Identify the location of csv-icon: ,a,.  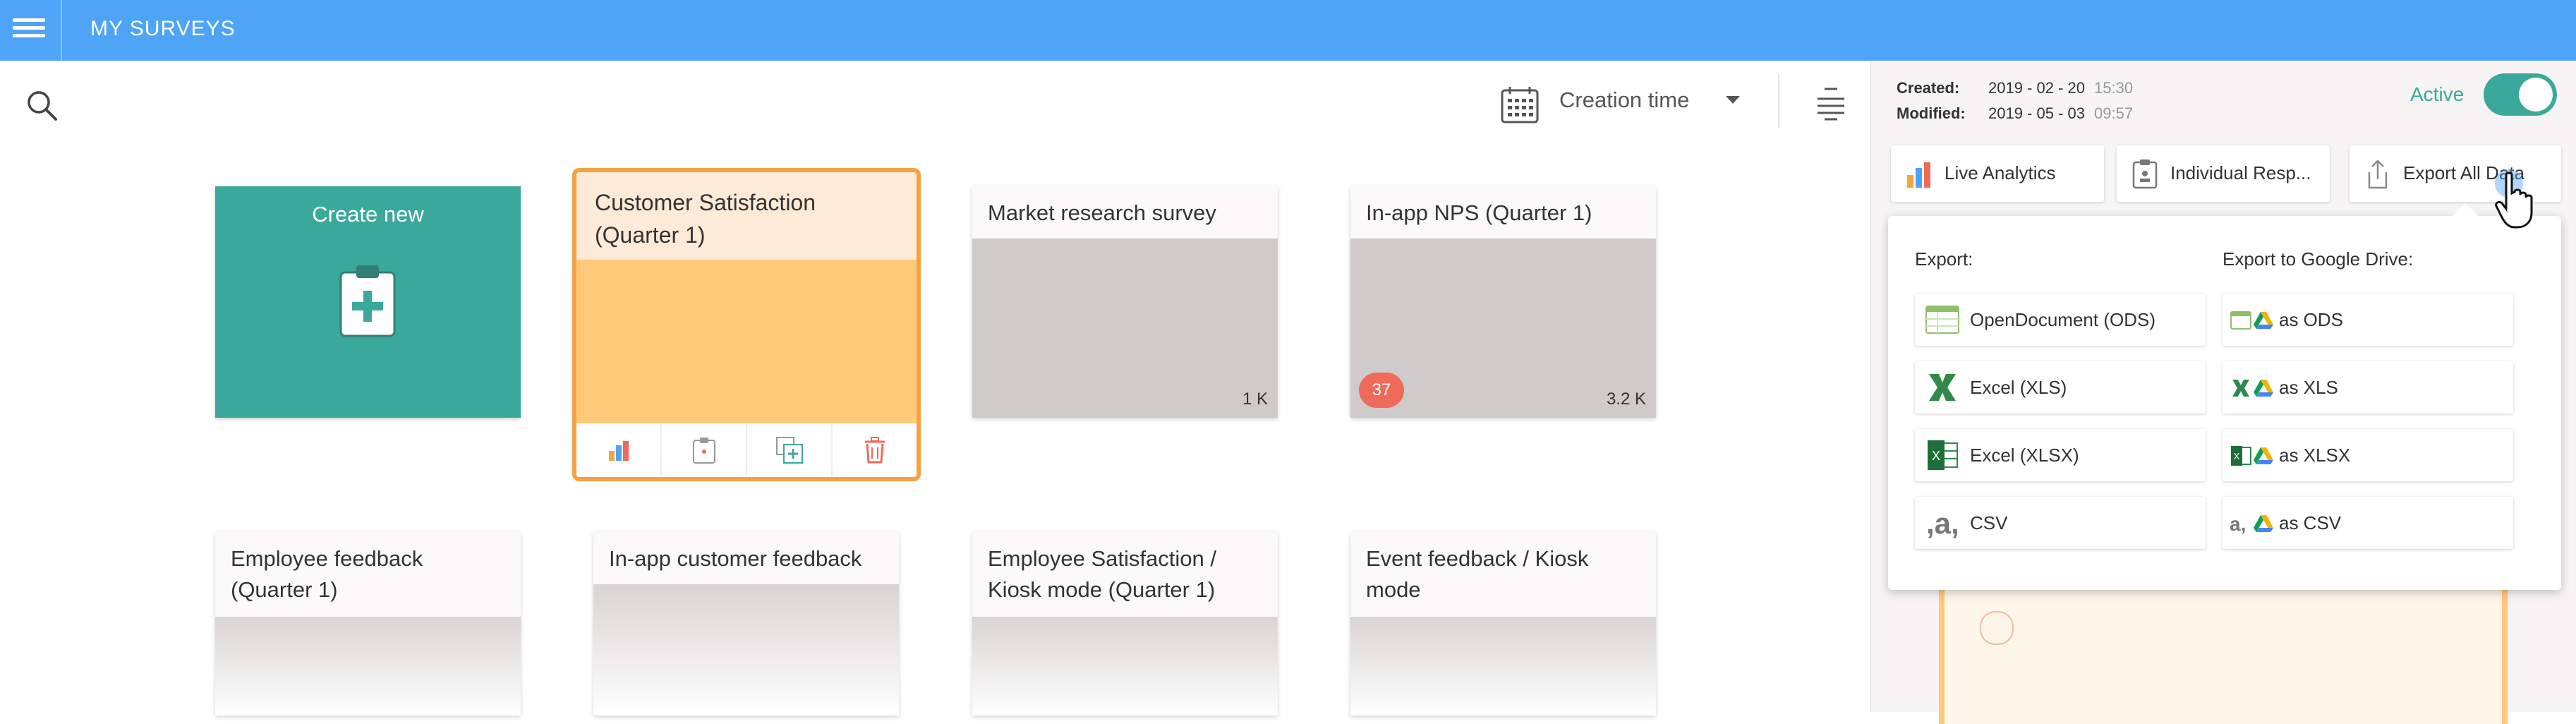
(1943, 523).